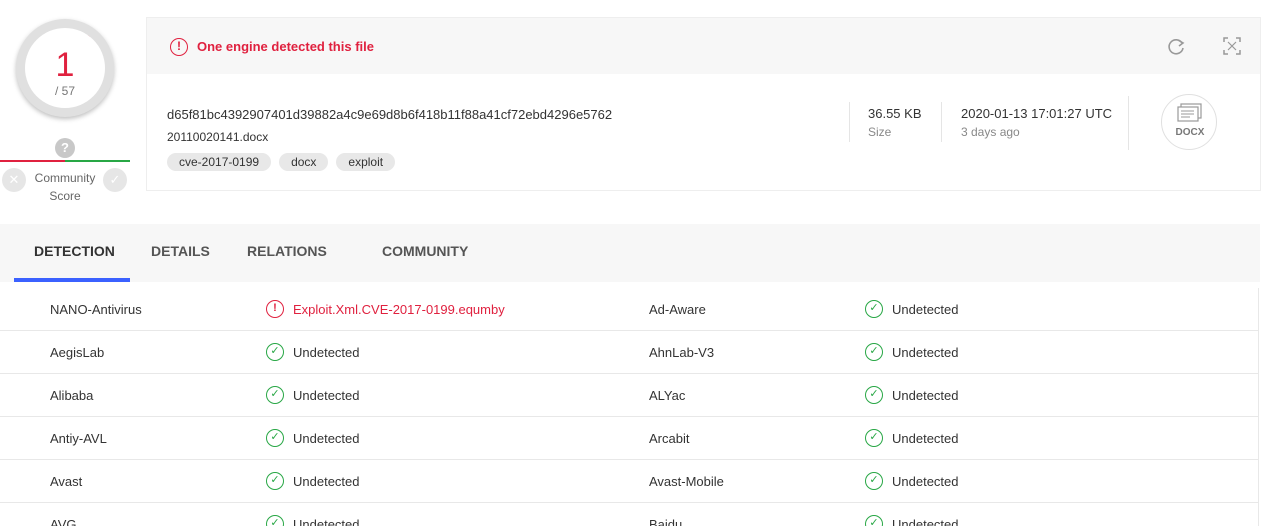 This screenshot has height=526, width=1283. What do you see at coordinates (629, 514) in the screenshot?
I see `table-row: AVG ✓ Undetected Baidu ✓ Undetected` at bounding box center [629, 514].